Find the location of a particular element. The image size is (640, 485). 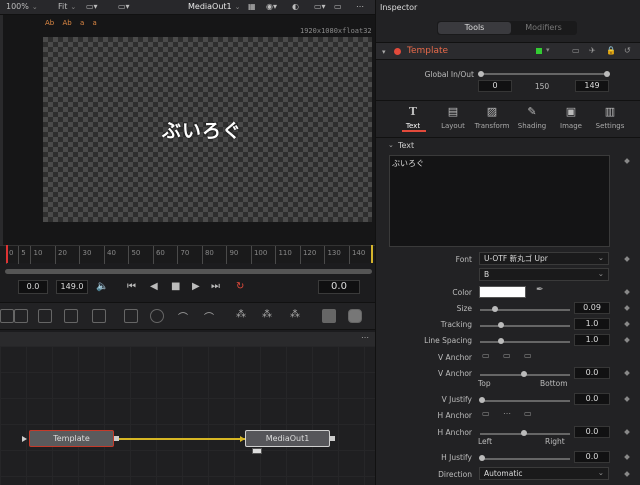

h-justify-slider is located at coordinates (525, 459).